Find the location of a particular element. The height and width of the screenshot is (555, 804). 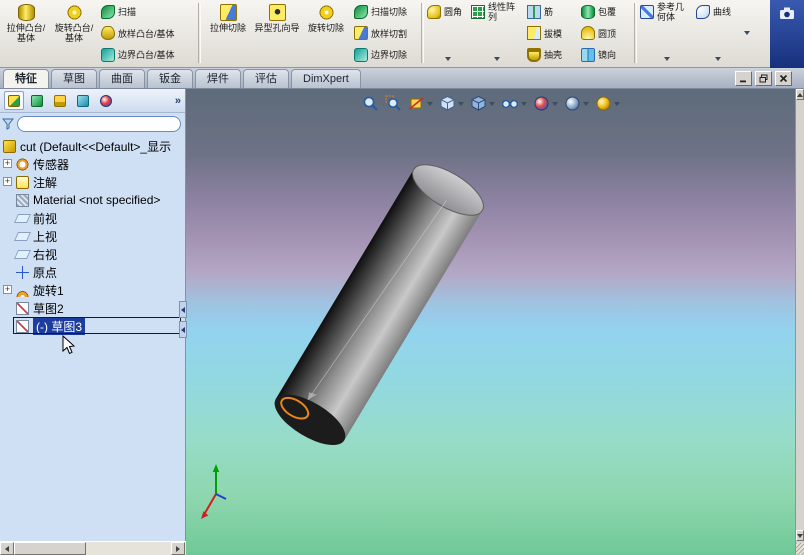

apply-scene-button is located at coordinates (576, 103).